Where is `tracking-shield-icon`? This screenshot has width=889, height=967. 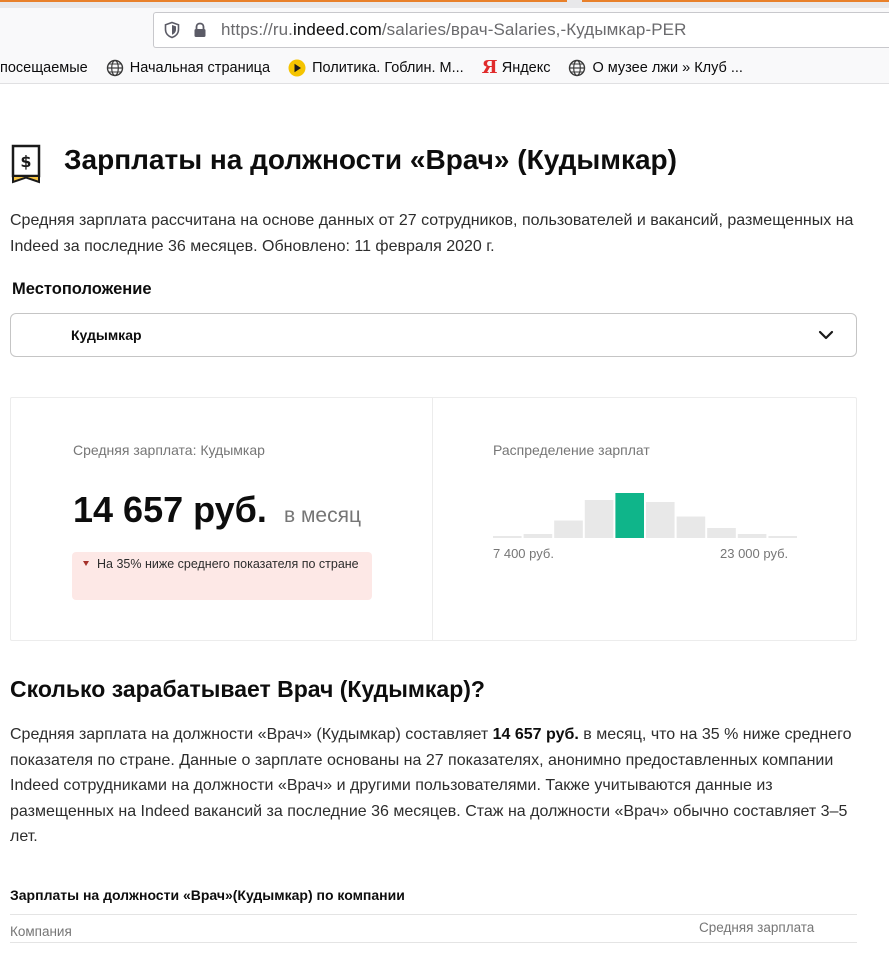
tracking-shield-icon is located at coordinates (172, 30).